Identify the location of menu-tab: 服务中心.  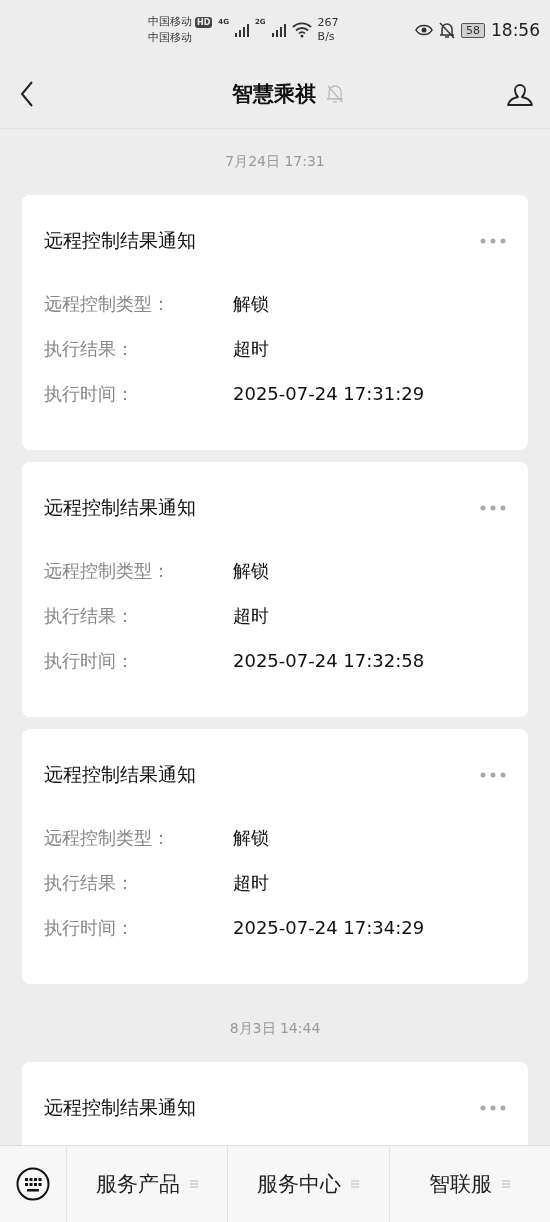
(308, 1184).